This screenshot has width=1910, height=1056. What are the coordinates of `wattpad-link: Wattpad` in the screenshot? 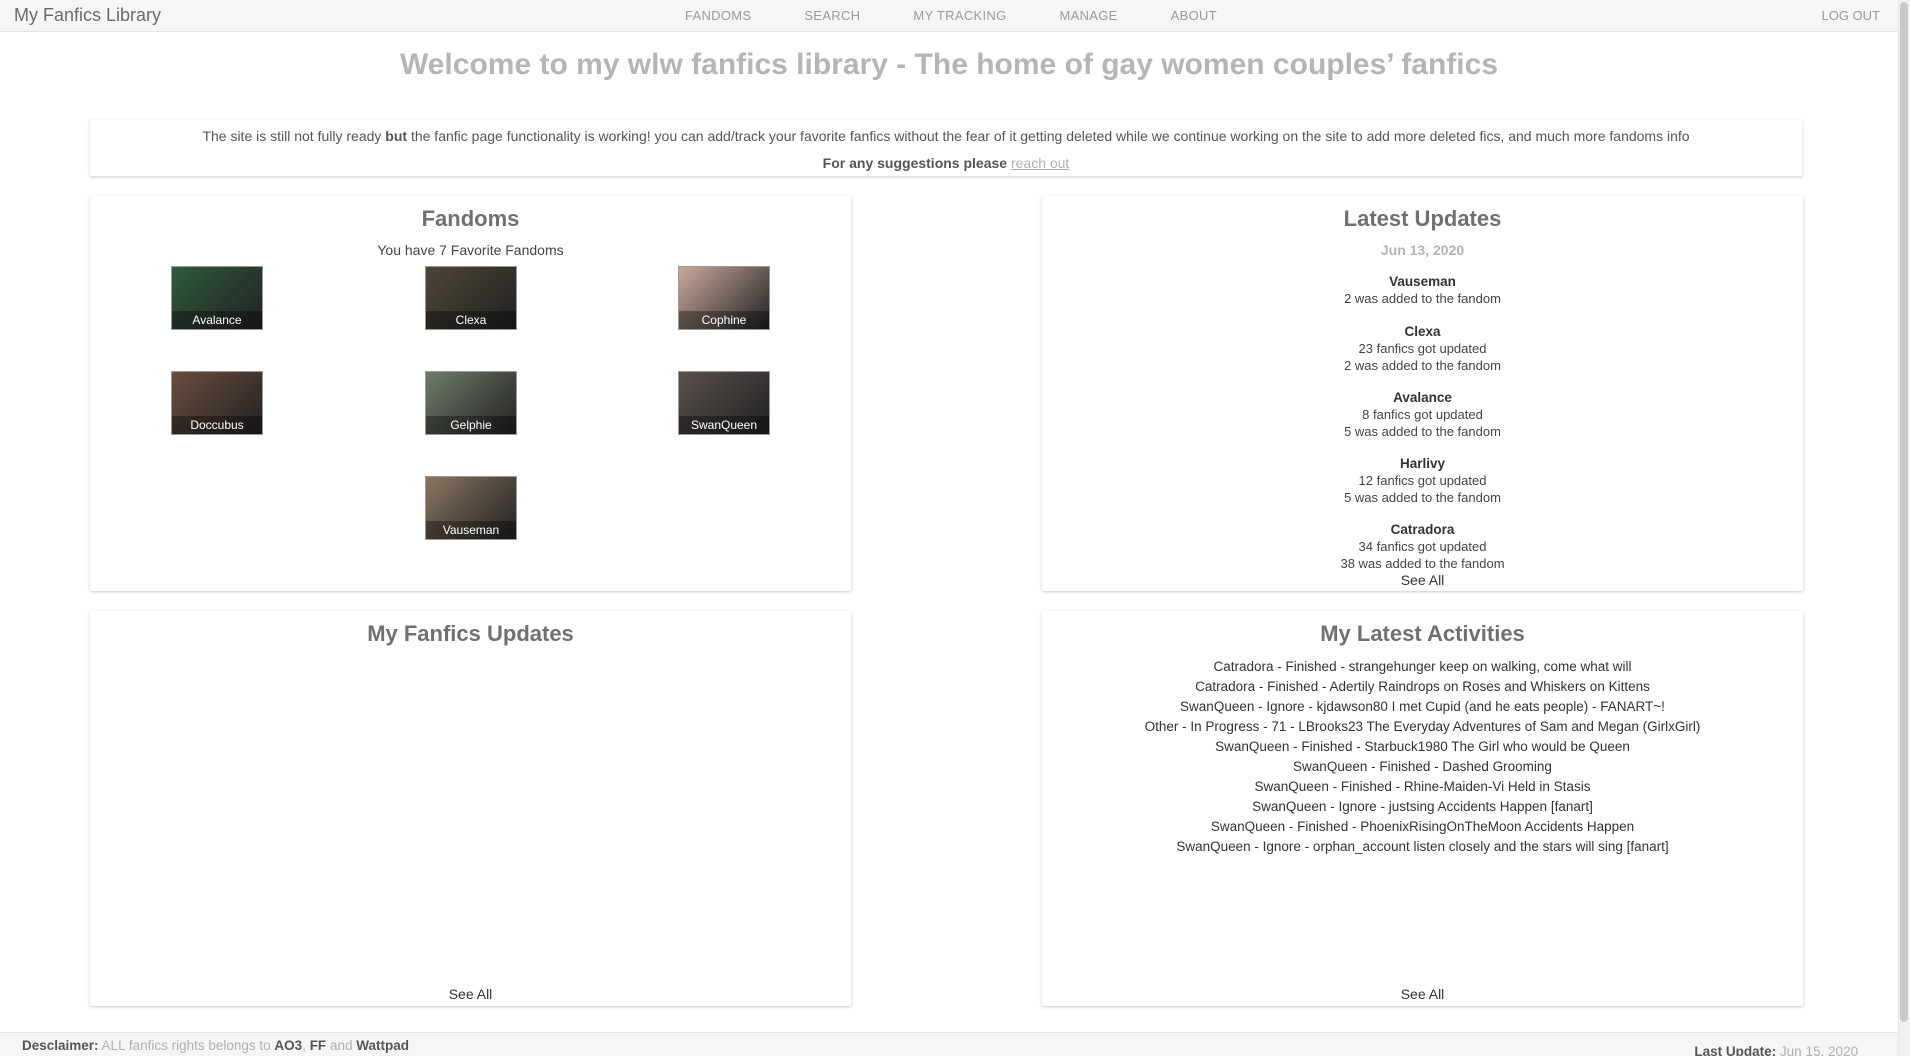 It's located at (382, 1045).